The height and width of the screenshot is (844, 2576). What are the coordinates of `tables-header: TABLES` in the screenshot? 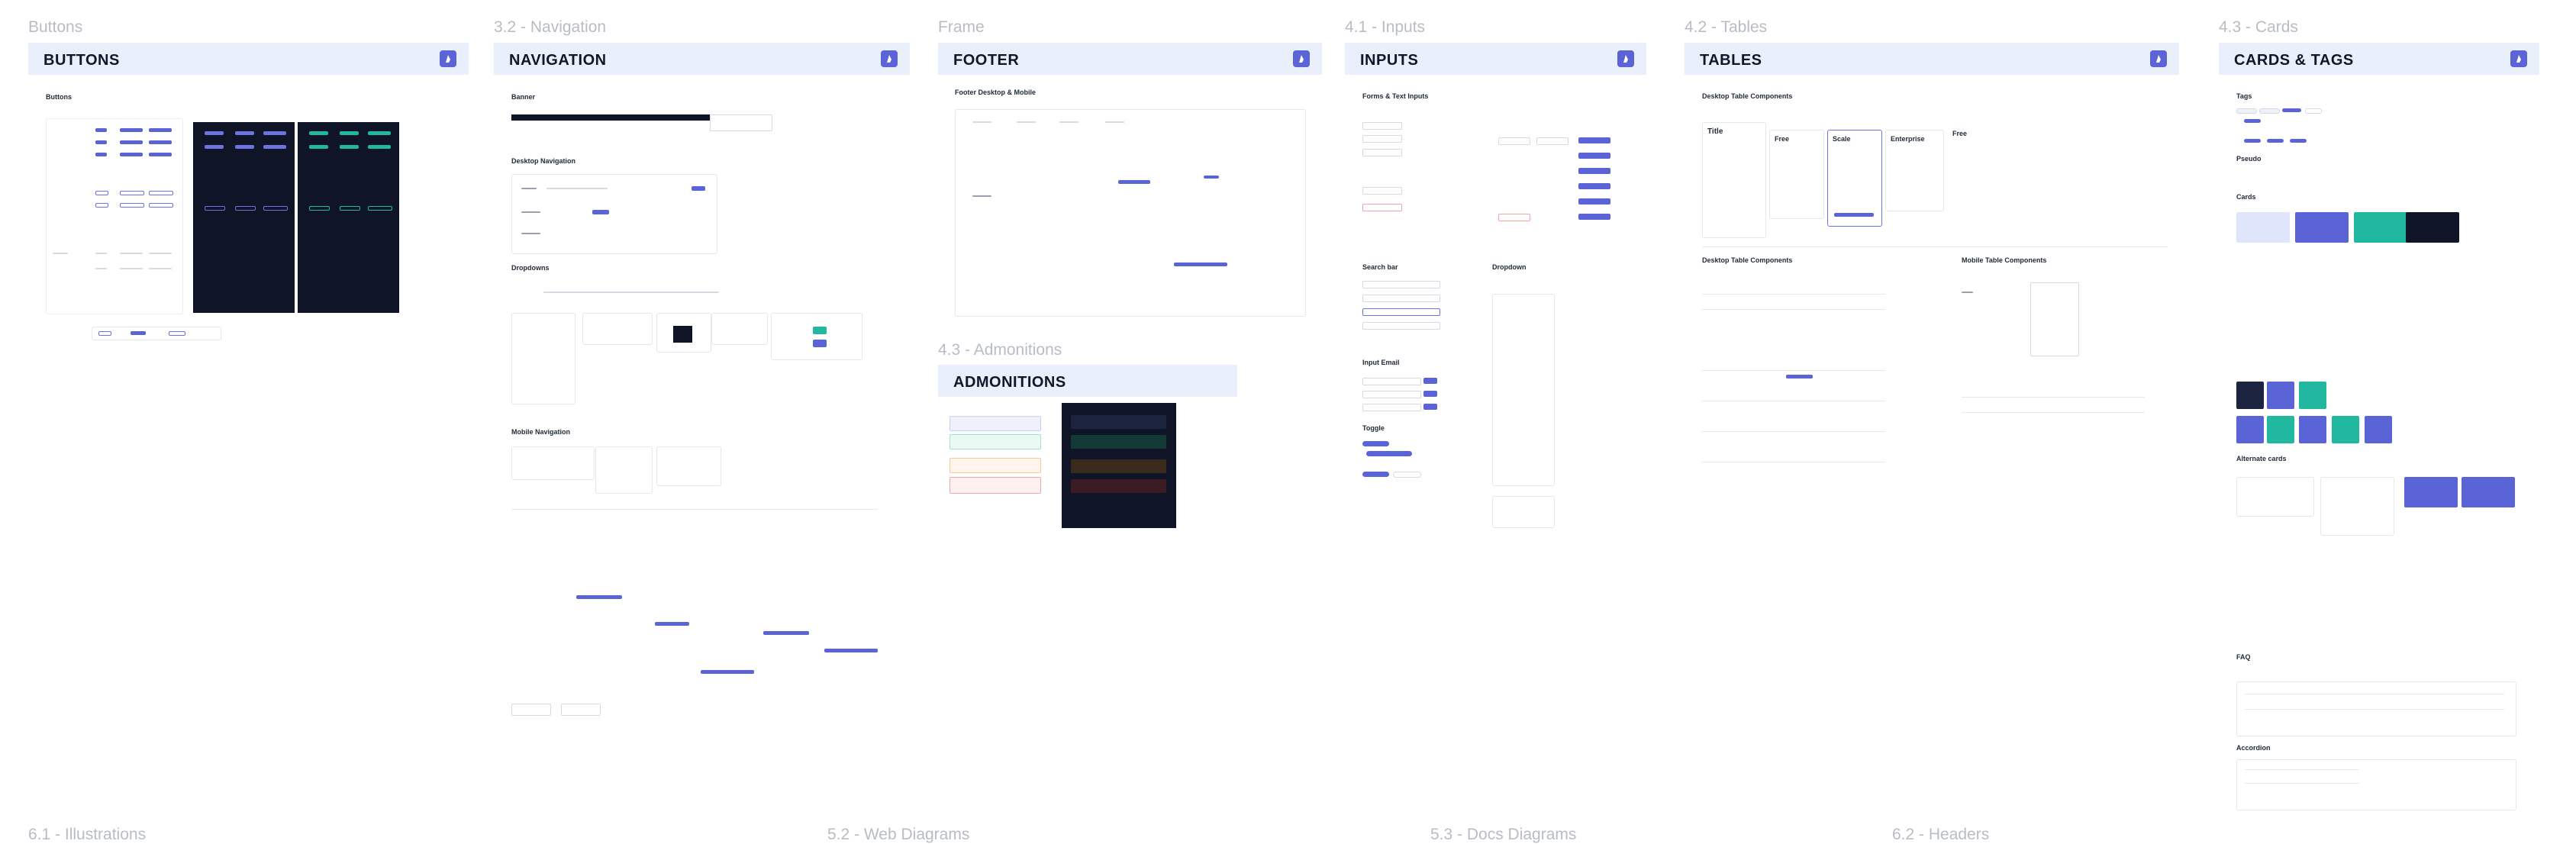 It's located at (1932, 59).